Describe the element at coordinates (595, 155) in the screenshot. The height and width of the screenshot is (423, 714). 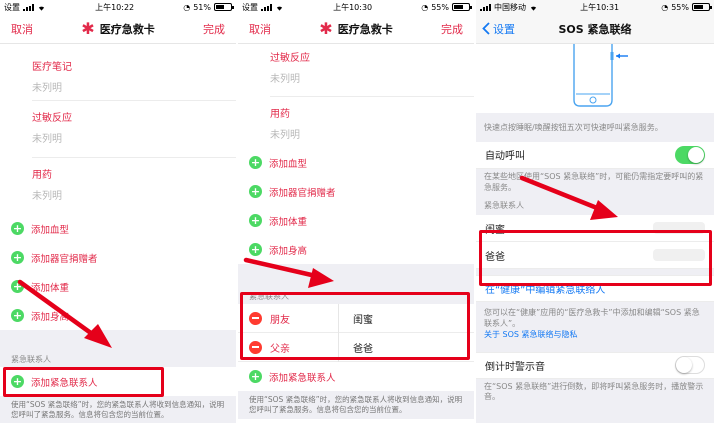
I see `auto-call-row: 自动呼叫` at that location.